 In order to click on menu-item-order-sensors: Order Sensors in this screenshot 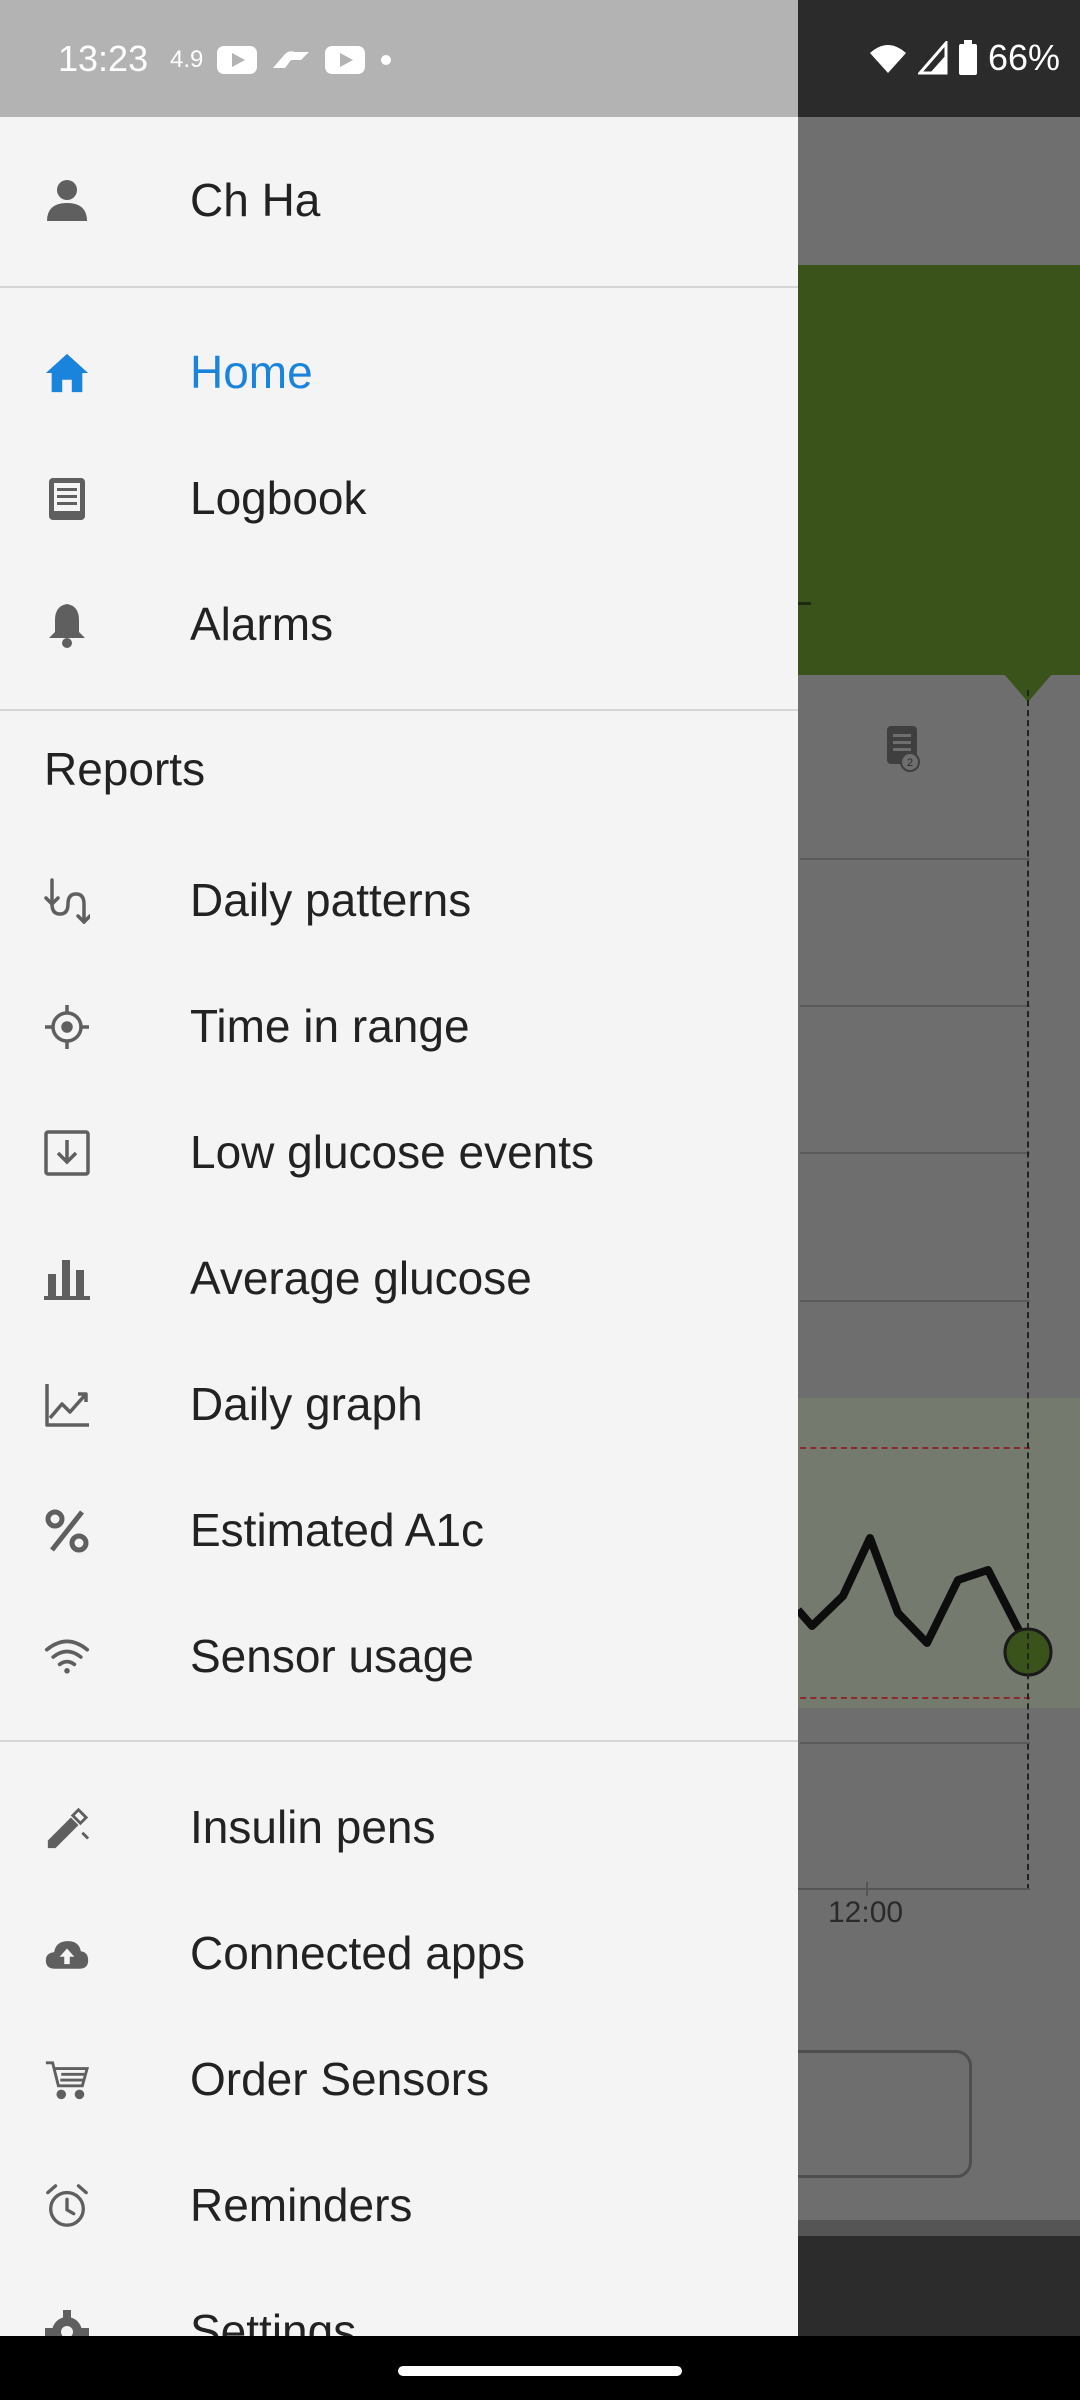, I will do `click(399, 2079)`.